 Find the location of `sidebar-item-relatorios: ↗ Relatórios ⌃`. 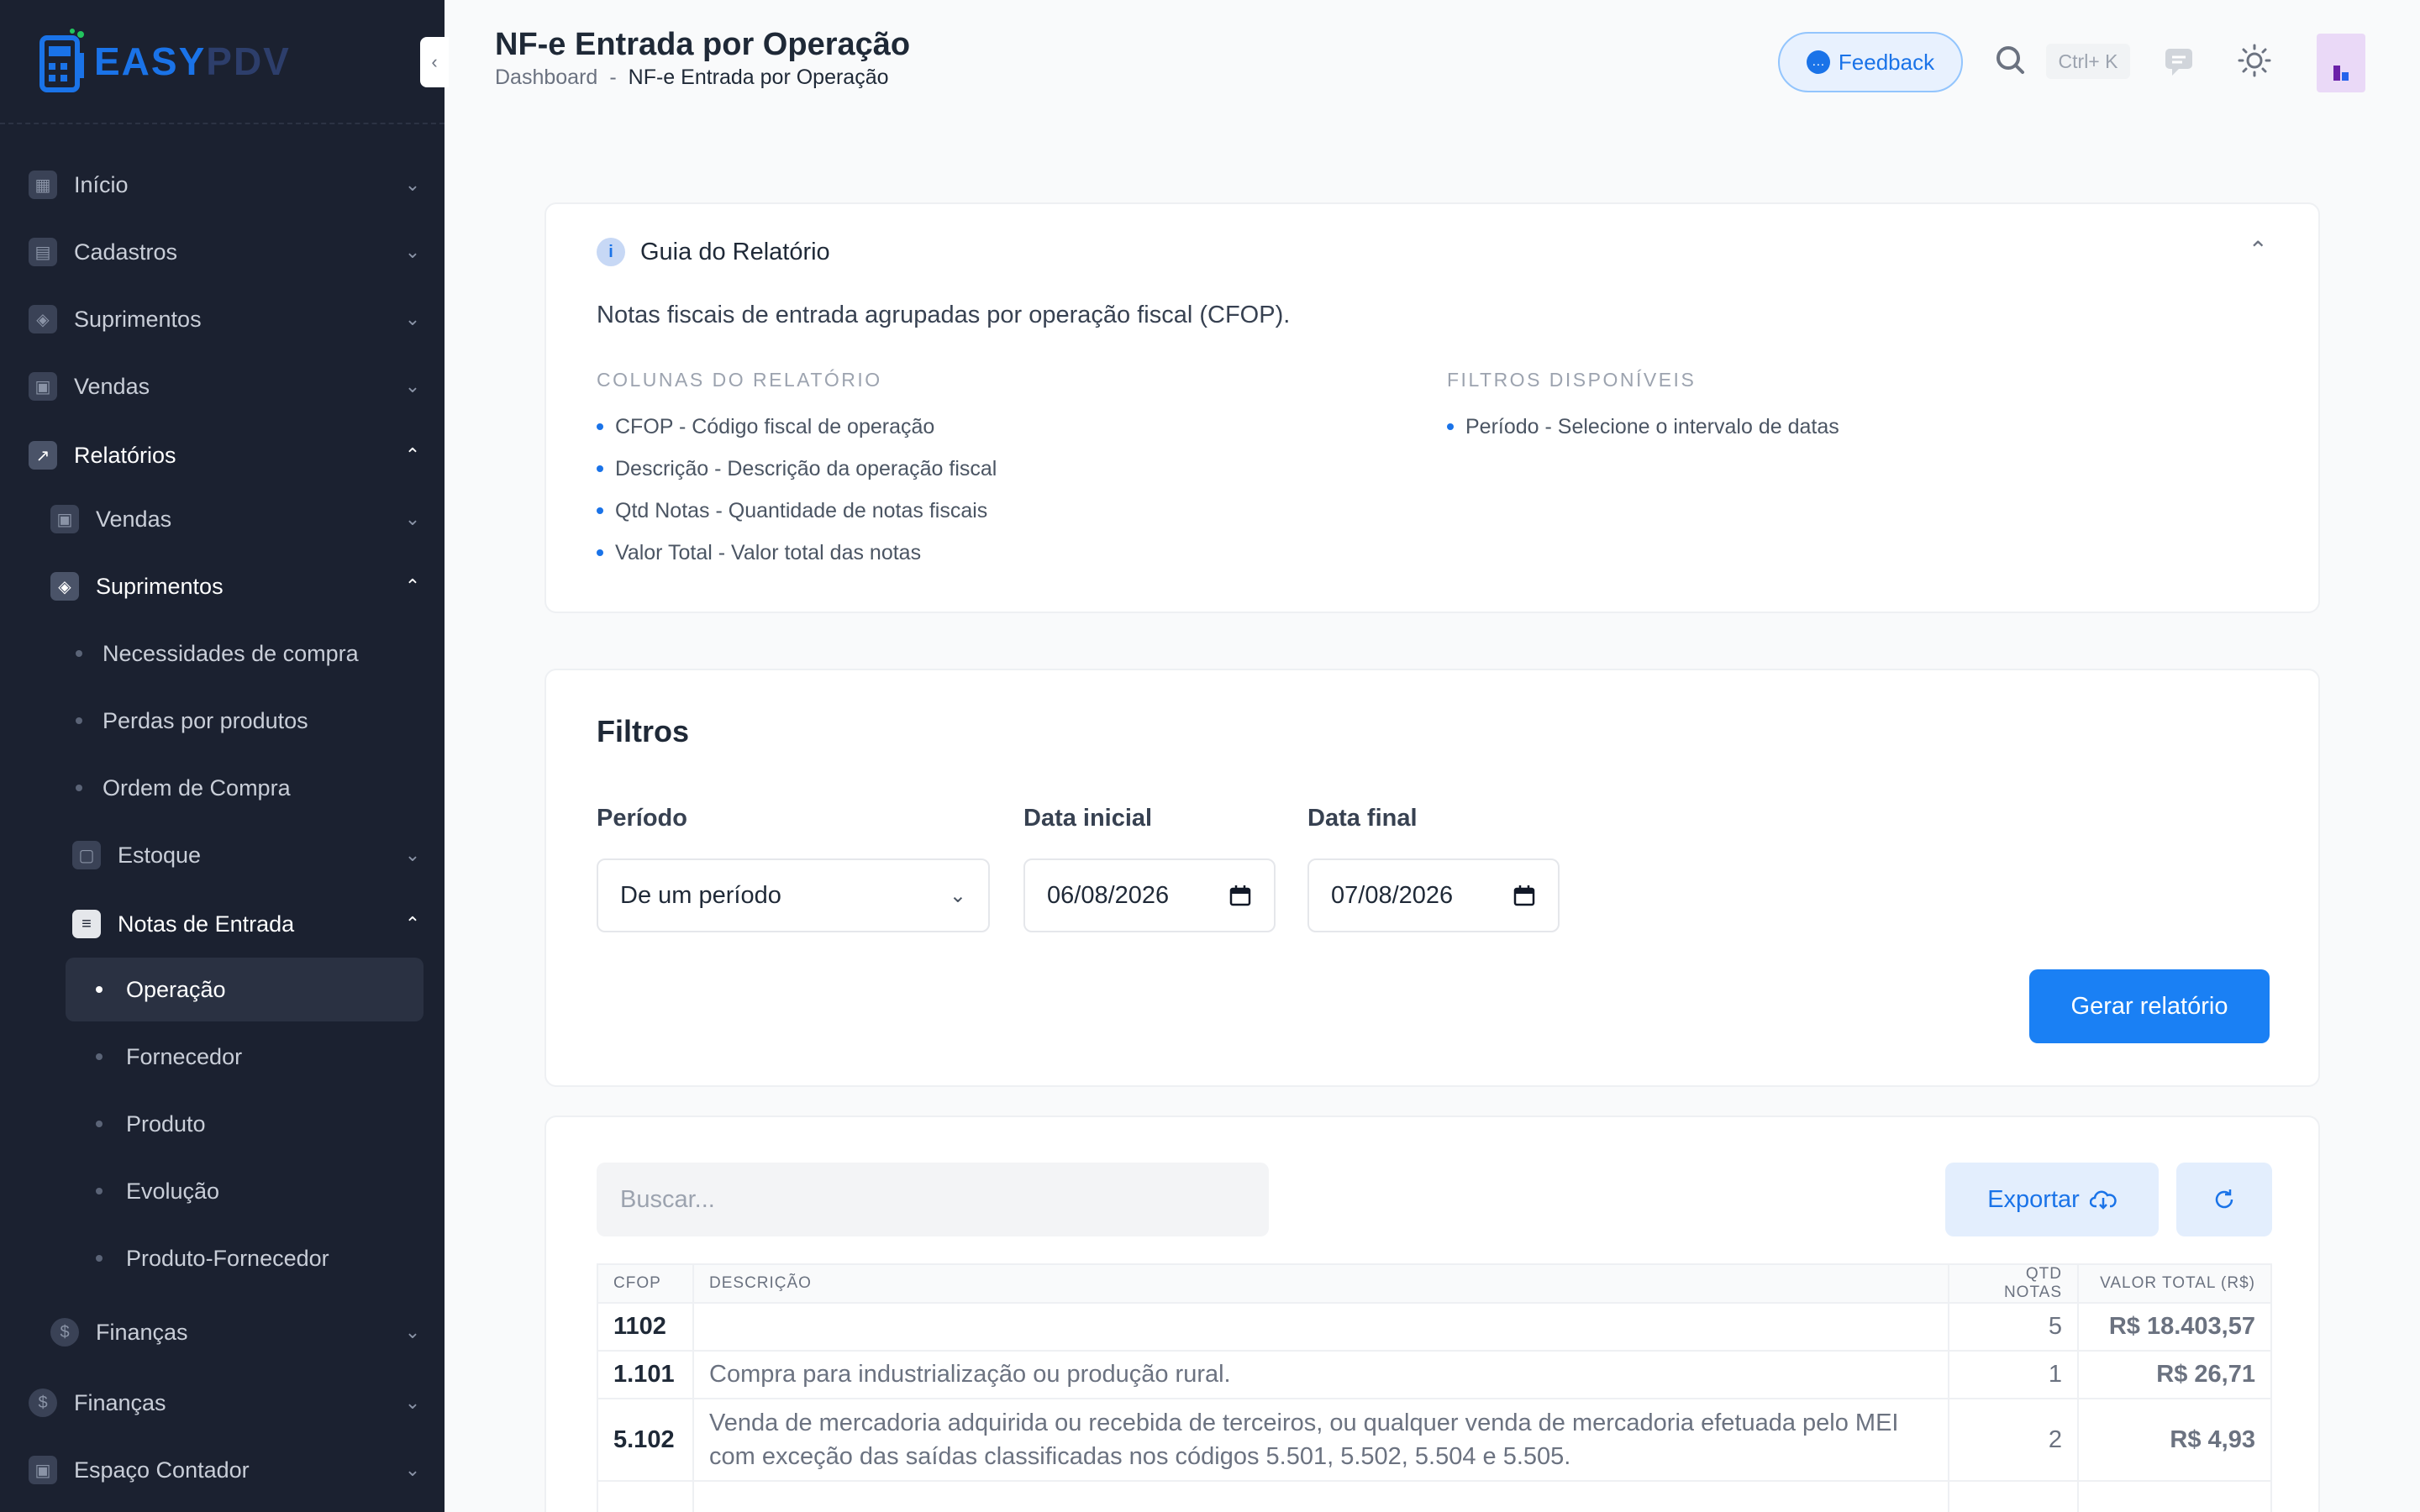

sidebar-item-relatorios: ↗ Relatórios ⌃ is located at coordinates (223, 455).